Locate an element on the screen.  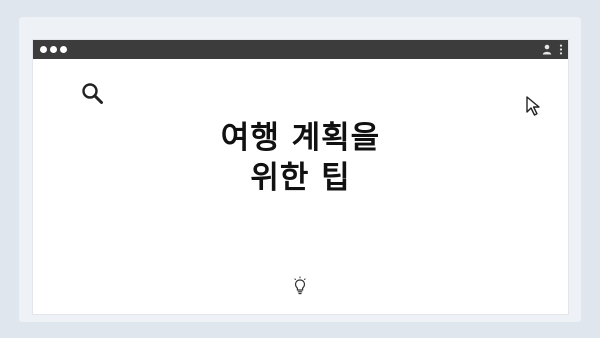
page-title-line-2: 위한 팁 is located at coordinates (300, 178).